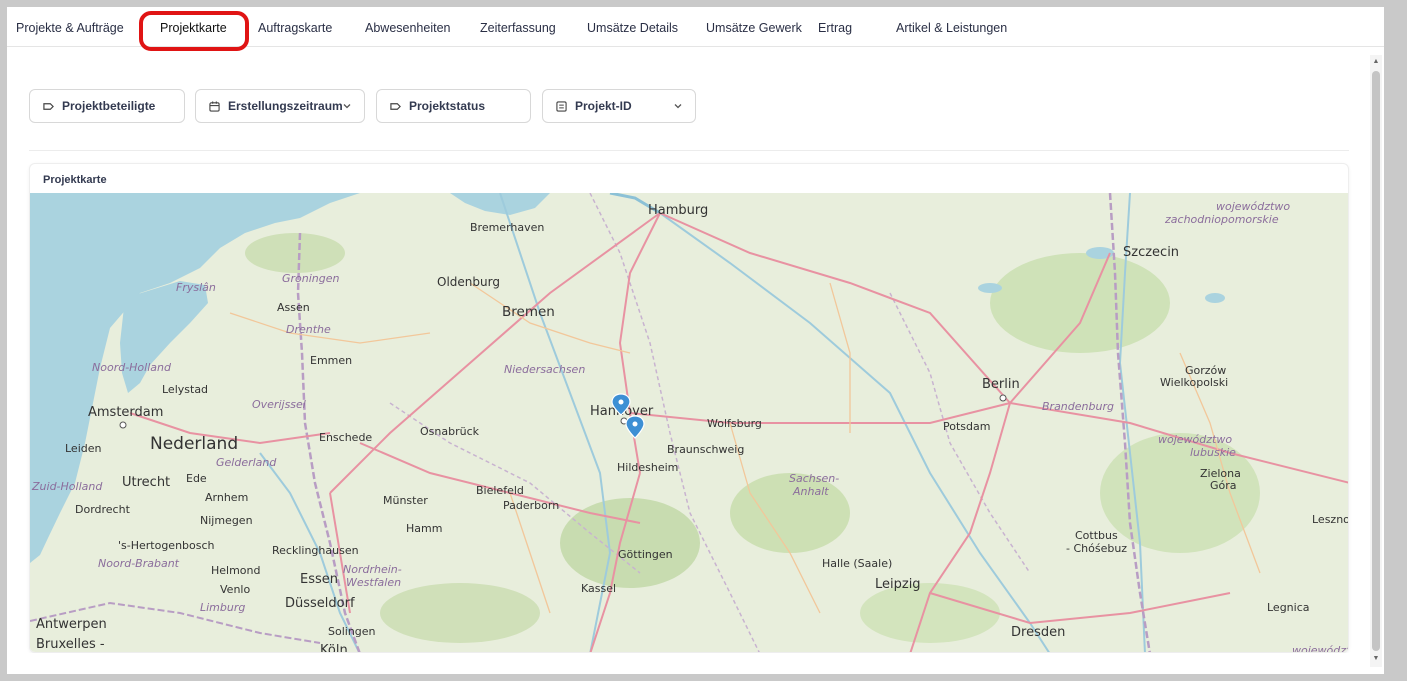 This screenshot has width=1407, height=681. What do you see at coordinates (678, 210) in the screenshot?
I see `city-label: Hamburg` at bounding box center [678, 210].